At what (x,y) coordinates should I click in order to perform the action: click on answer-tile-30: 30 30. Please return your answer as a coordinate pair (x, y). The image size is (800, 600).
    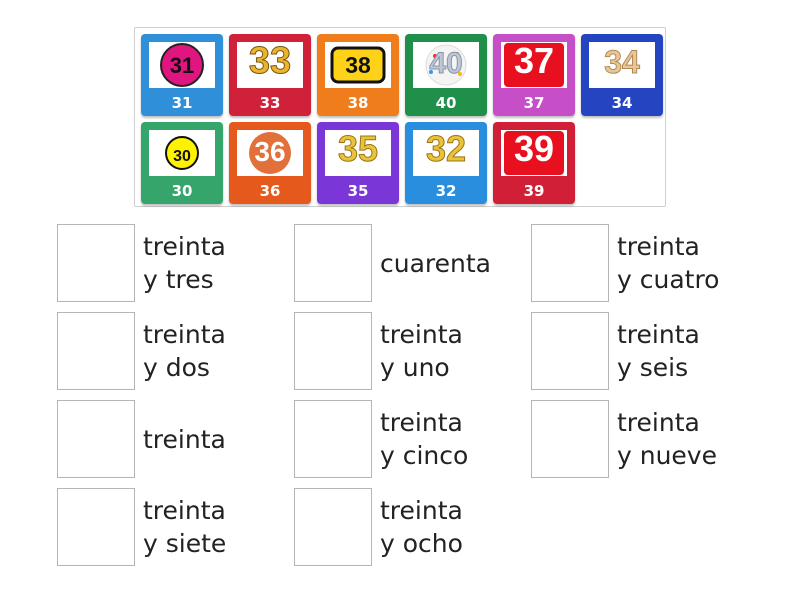
    Looking at the image, I should click on (182, 163).